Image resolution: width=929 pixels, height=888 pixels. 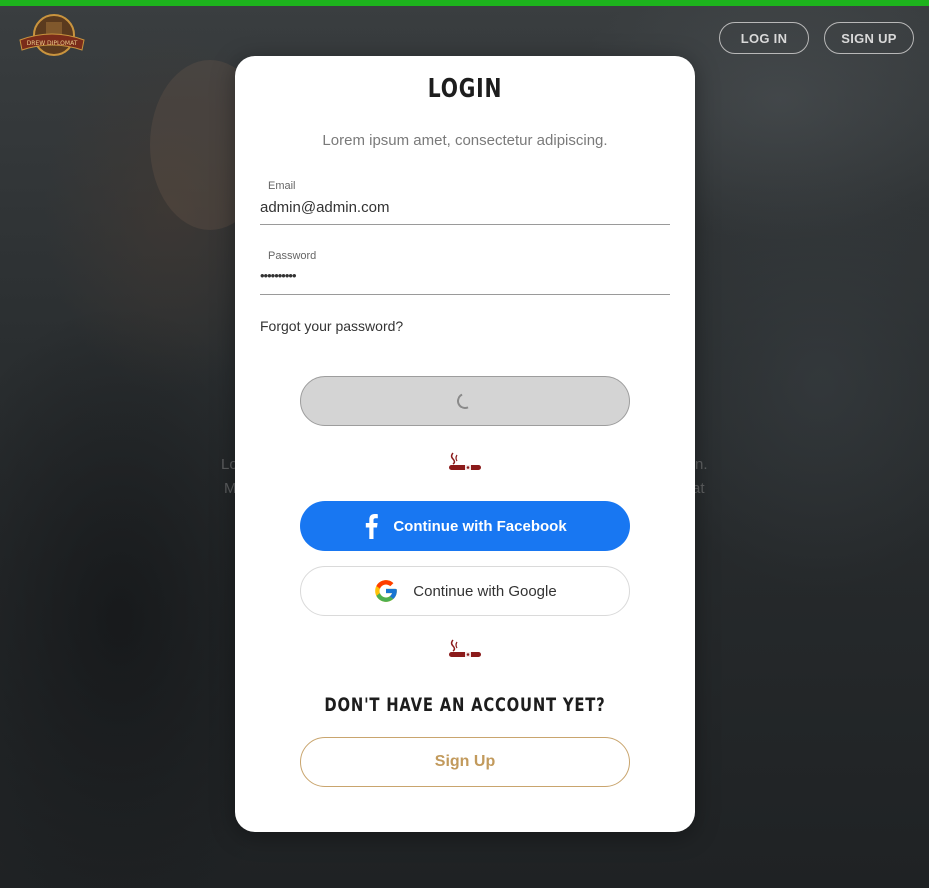 I want to click on email-field: admin@admin.com, so click(x=324, y=207).